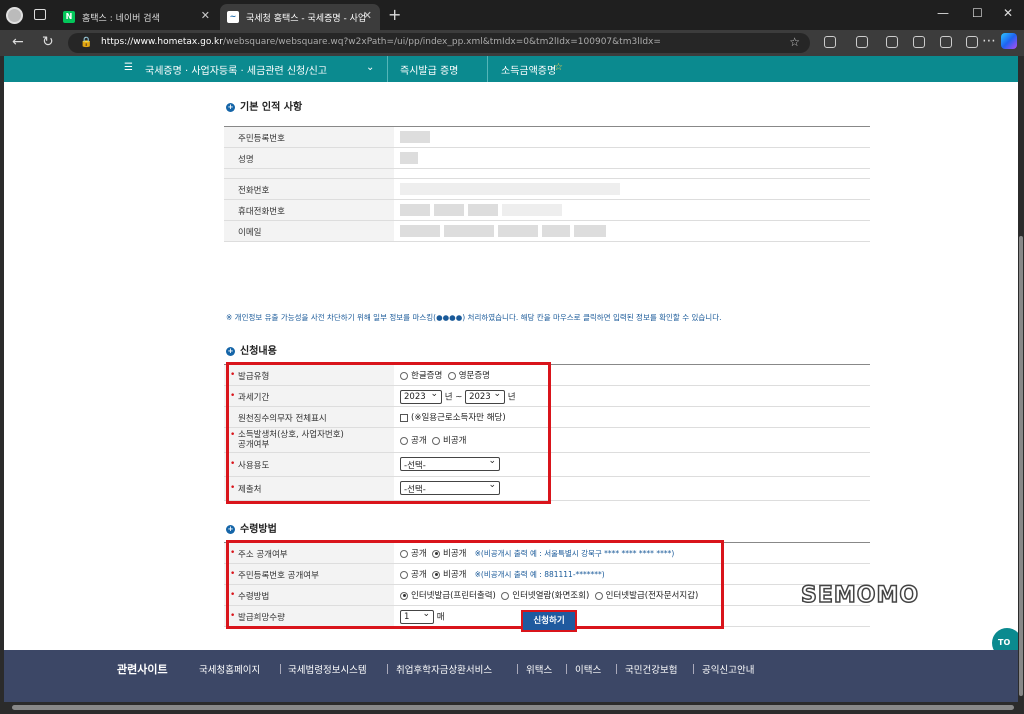 Image resolution: width=1024 pixels, height=714 pixels. I want to click on horizontal-scrollbar, so click(512, 708).